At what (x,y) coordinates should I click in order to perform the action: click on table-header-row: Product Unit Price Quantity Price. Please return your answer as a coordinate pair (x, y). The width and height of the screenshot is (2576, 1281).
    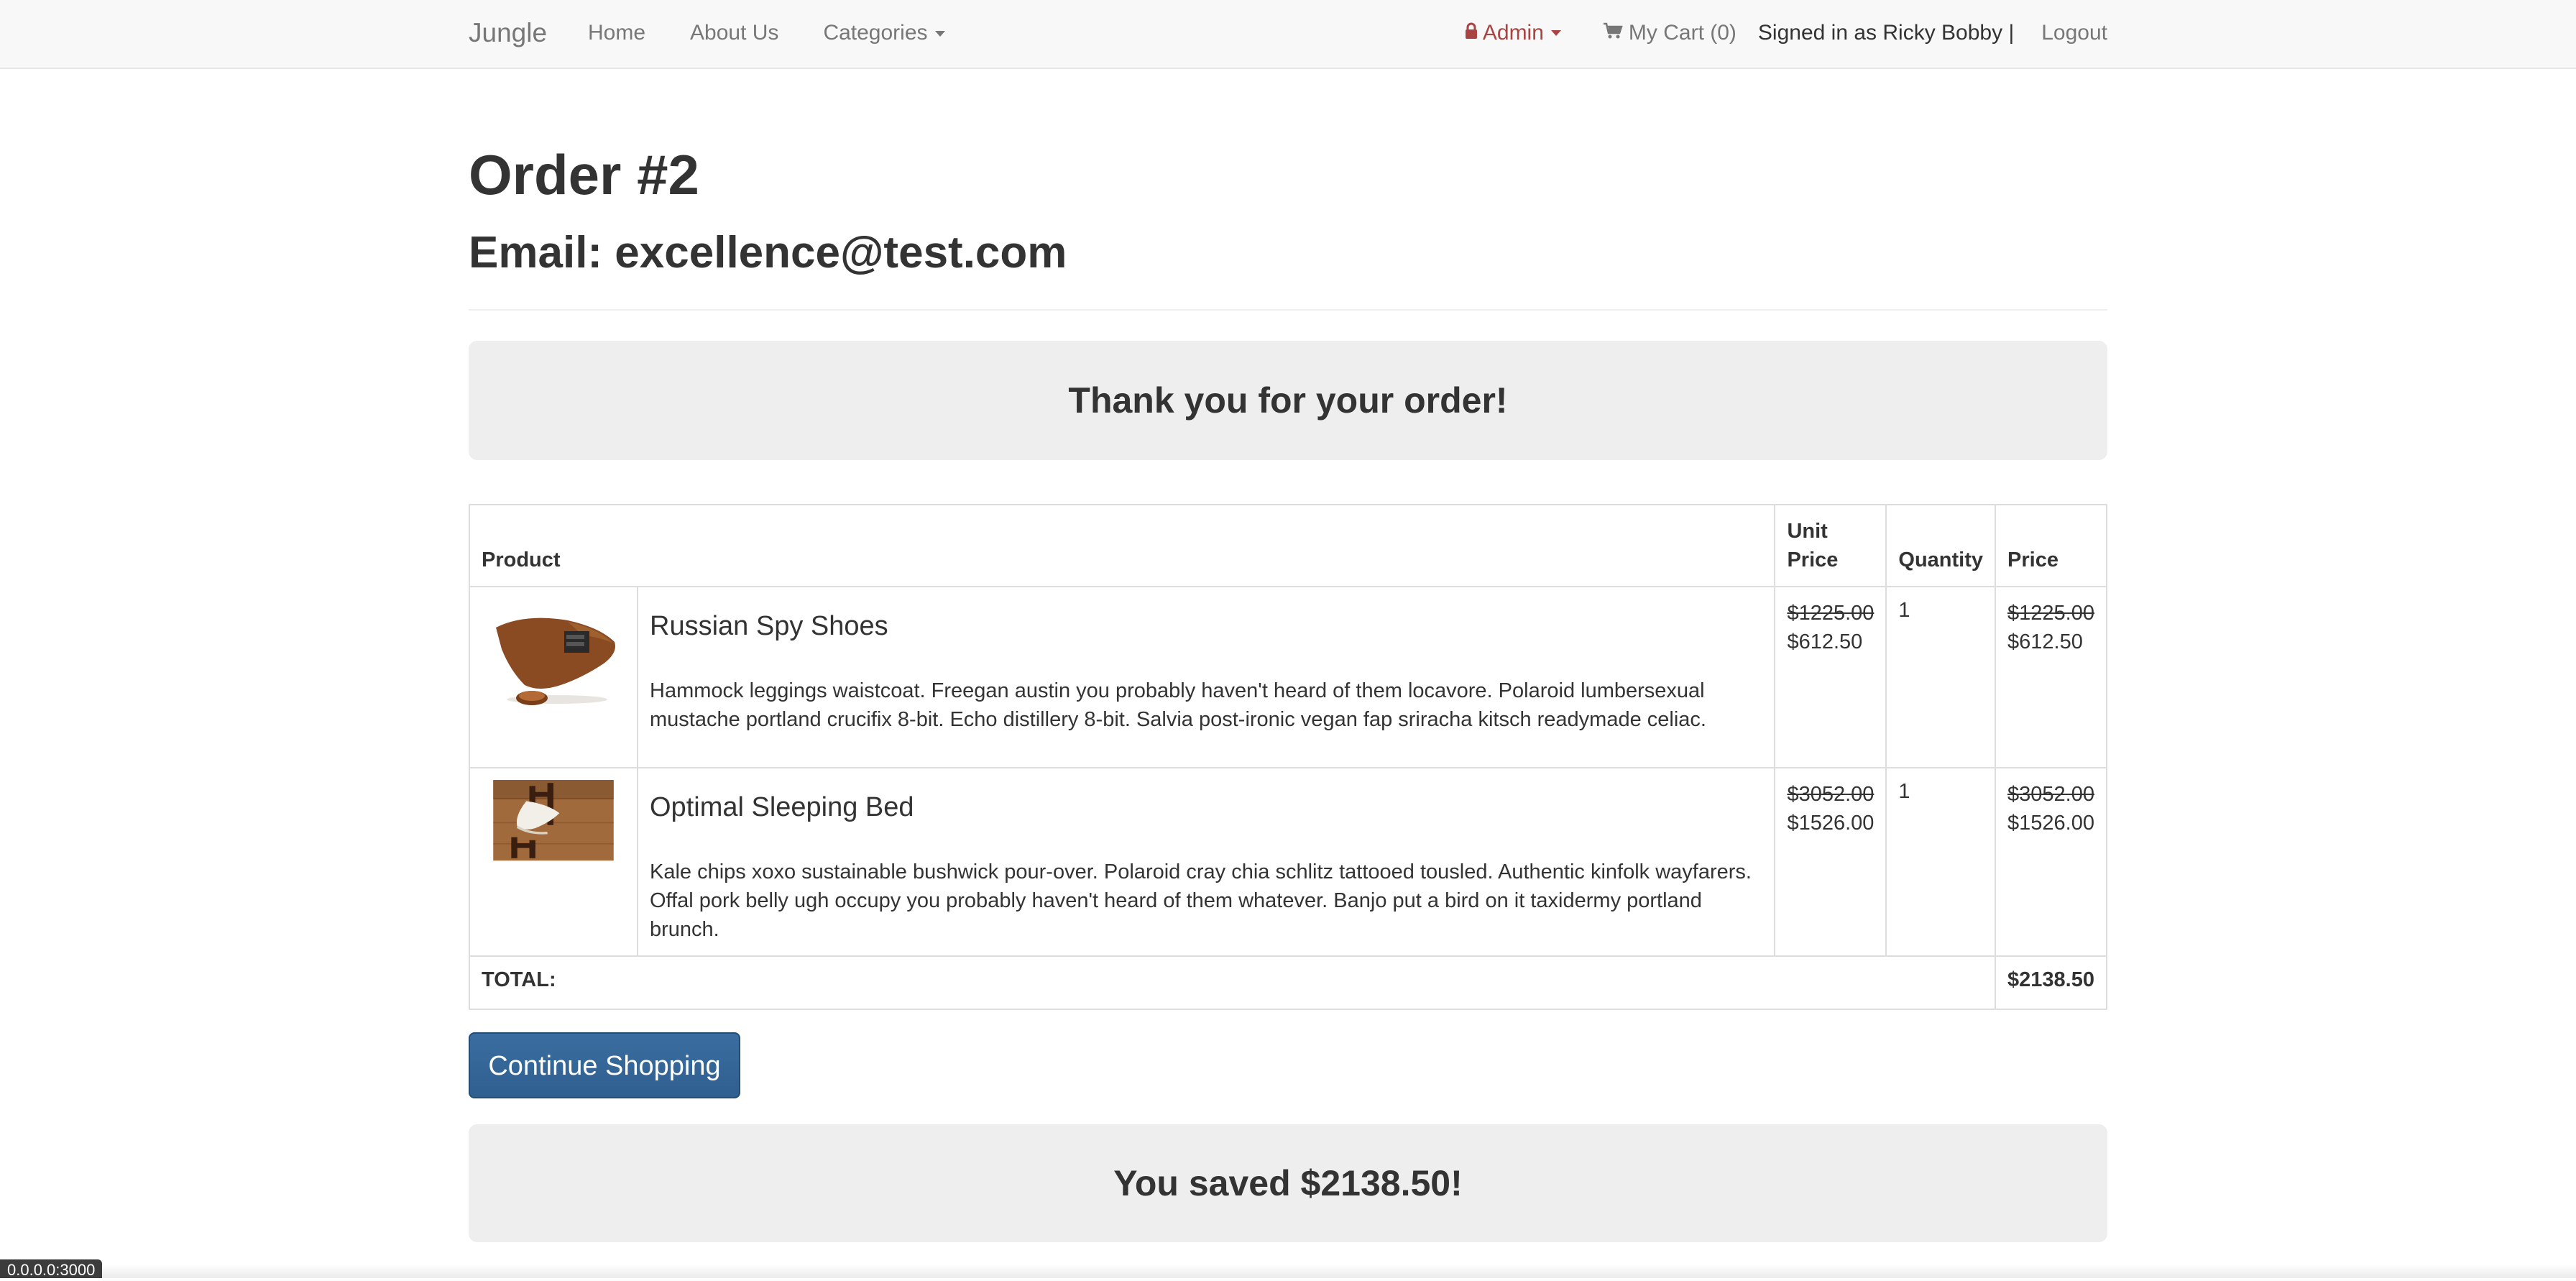
    Looking at the image, I should click on (1287, 545).